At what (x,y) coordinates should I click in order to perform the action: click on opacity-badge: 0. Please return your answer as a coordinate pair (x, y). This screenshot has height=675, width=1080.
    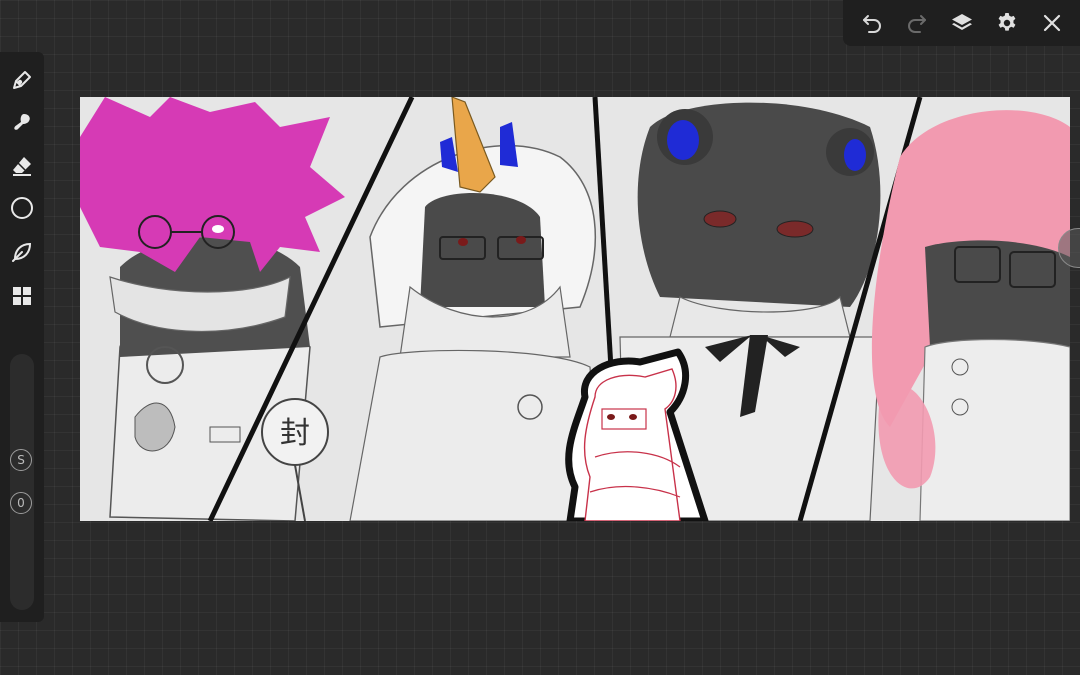
    Looking at the image, I should click on (21, 503).